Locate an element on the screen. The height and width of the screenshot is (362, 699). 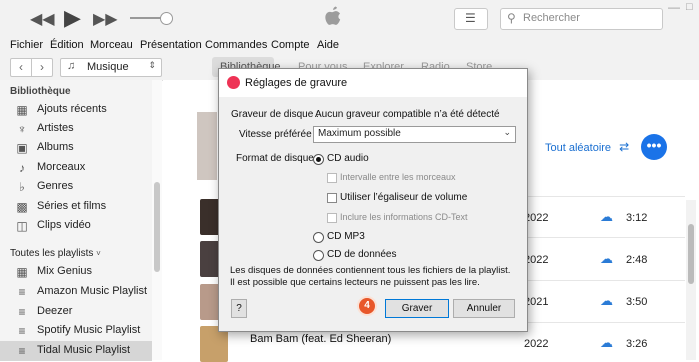
track-title: Bam Bam (feat. Ed Sheeran) is located at coordinates (321, 339).